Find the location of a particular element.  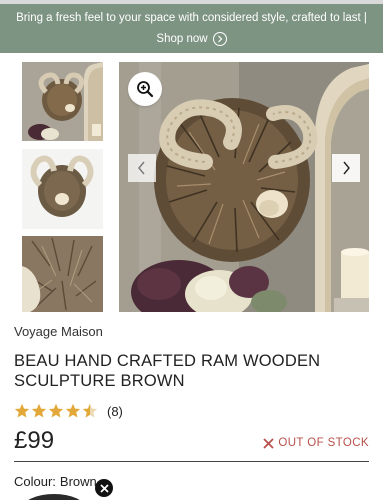

price: £99 is located at coordinates (34, 440).